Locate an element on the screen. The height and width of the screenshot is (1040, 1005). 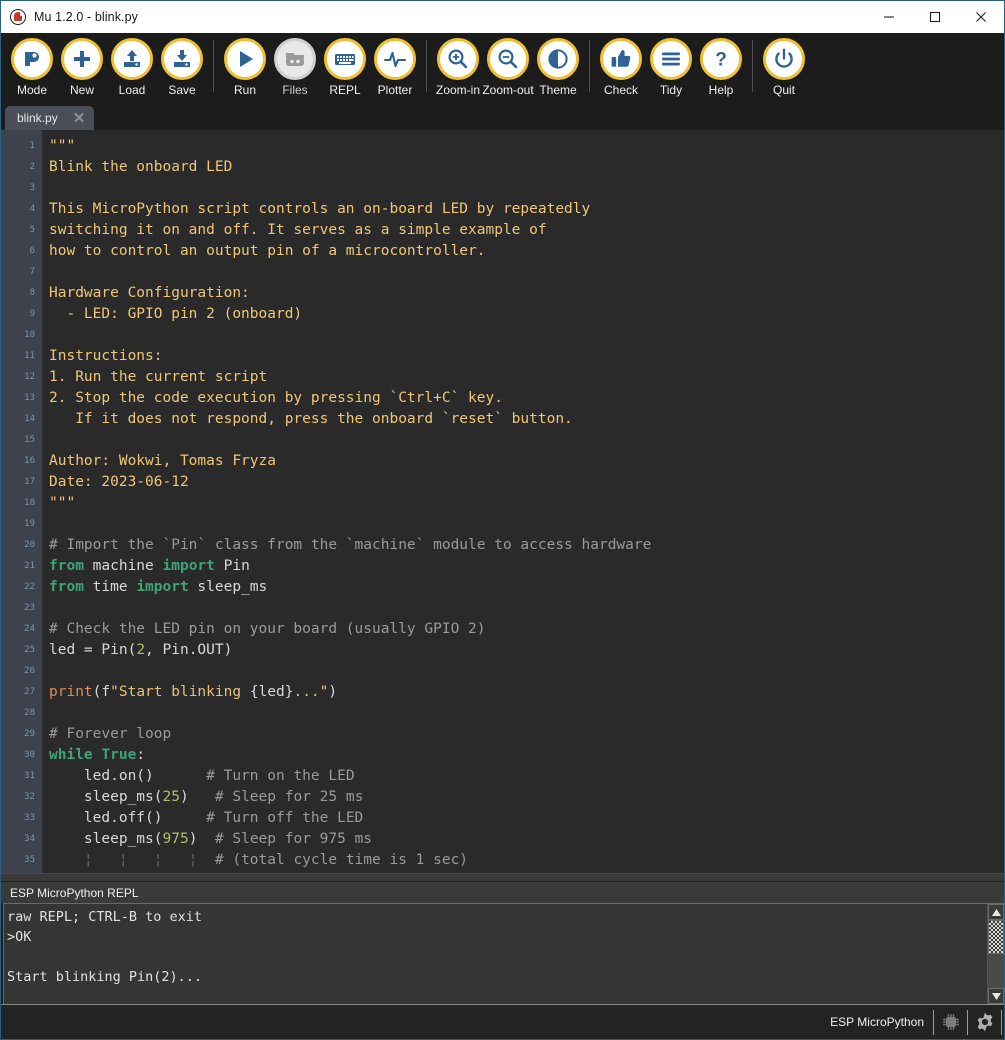
toolbar-group-quit: Quit is located at coordinates (784, 67).